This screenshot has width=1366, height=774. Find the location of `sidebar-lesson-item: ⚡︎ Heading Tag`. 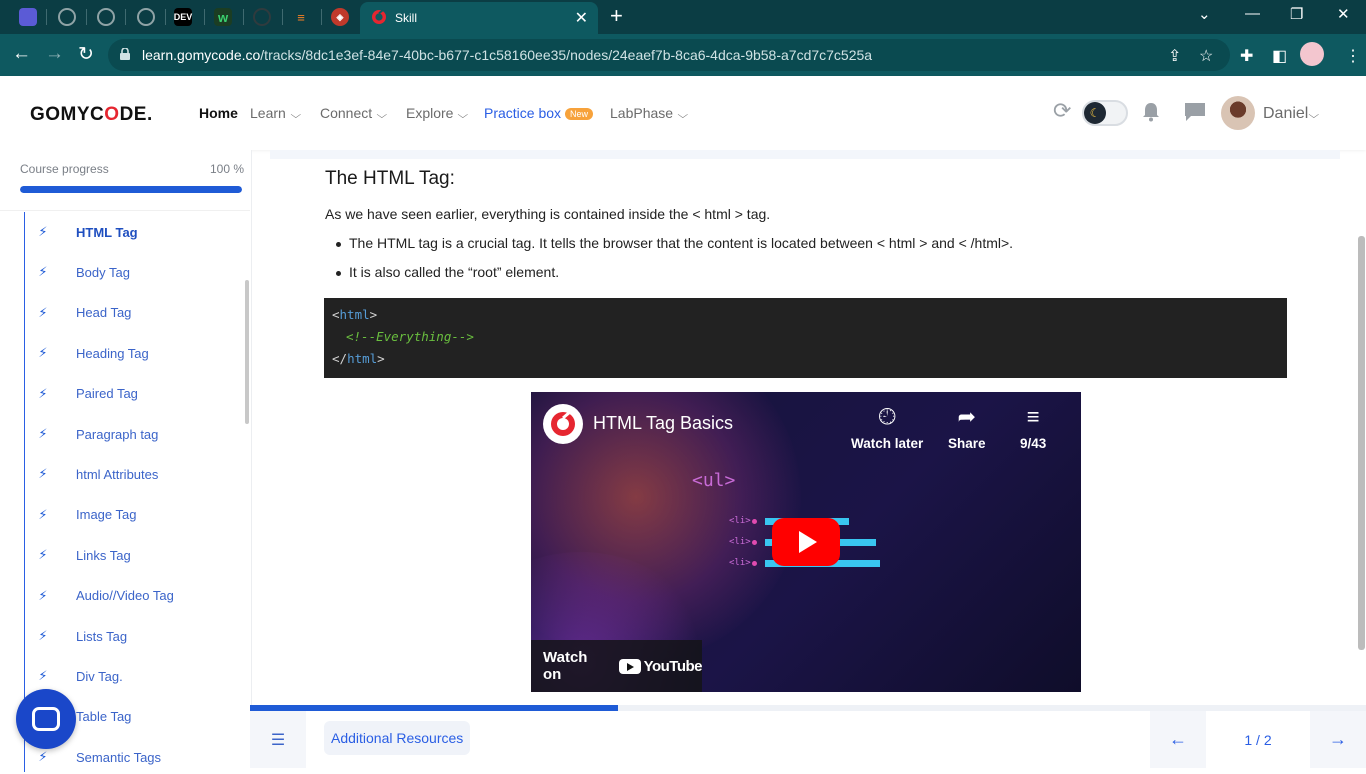

sidebar-lesson-item: ⚡︎ Heading Tag is located at coordinates (129, 353).